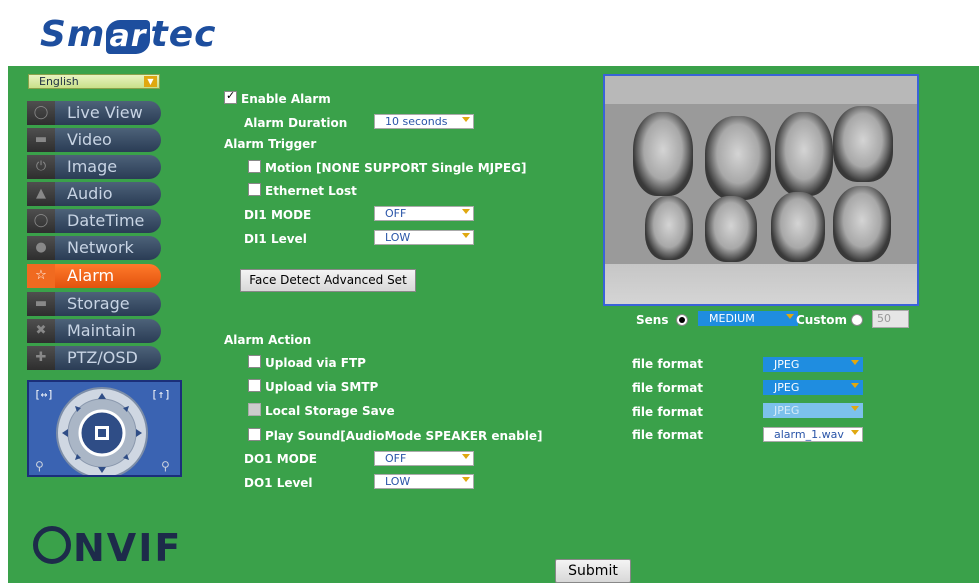 The height and width of the screenshot is (583, 979). I want to click on ptz-control-pad: [↔] [↑] ⚲ ⚲, so click(104, 429).